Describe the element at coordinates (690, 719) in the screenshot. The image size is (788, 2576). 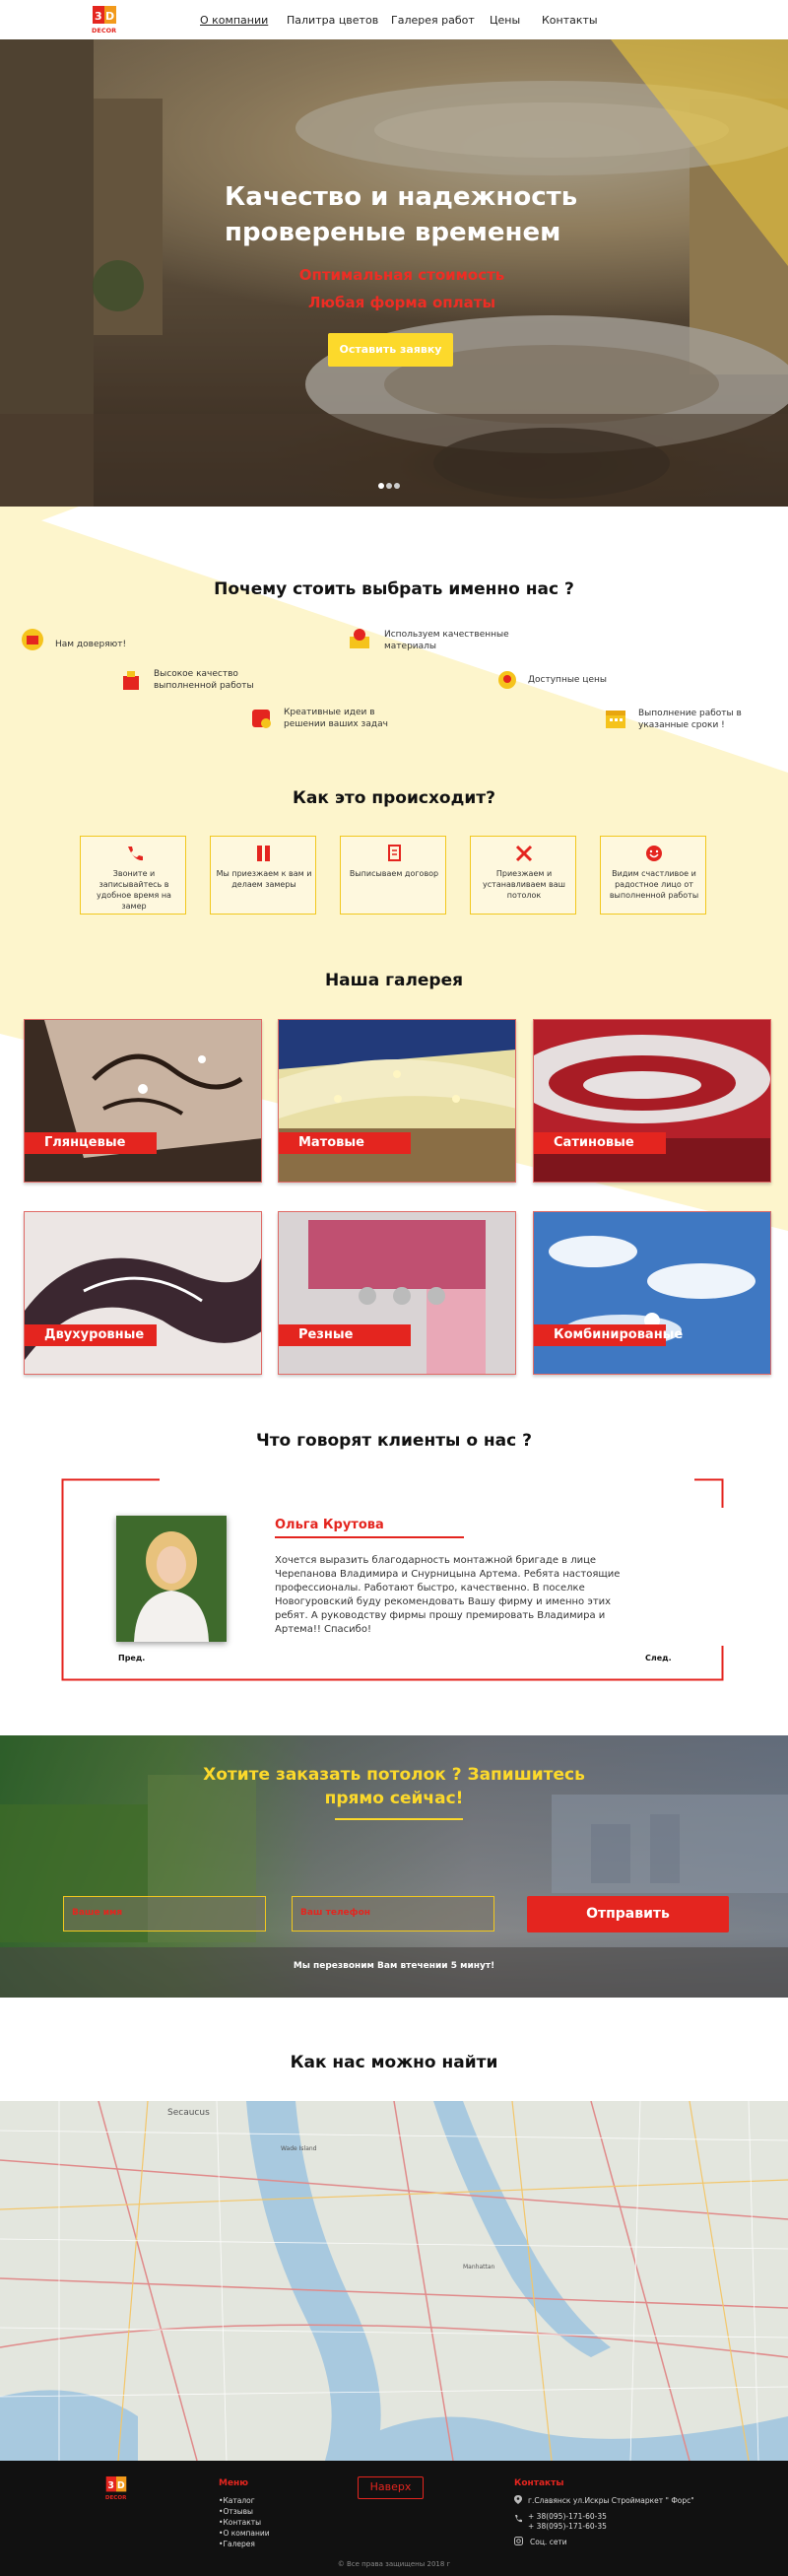
I see `benefit-deadlines: Выполнение работы в указанные сроки !` at that location.